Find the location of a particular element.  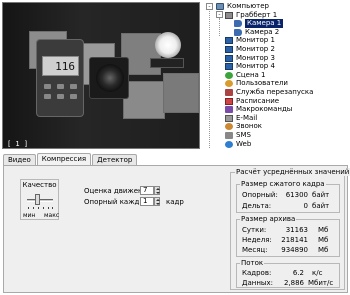

macro-icon is located at coordinates (229, 110).